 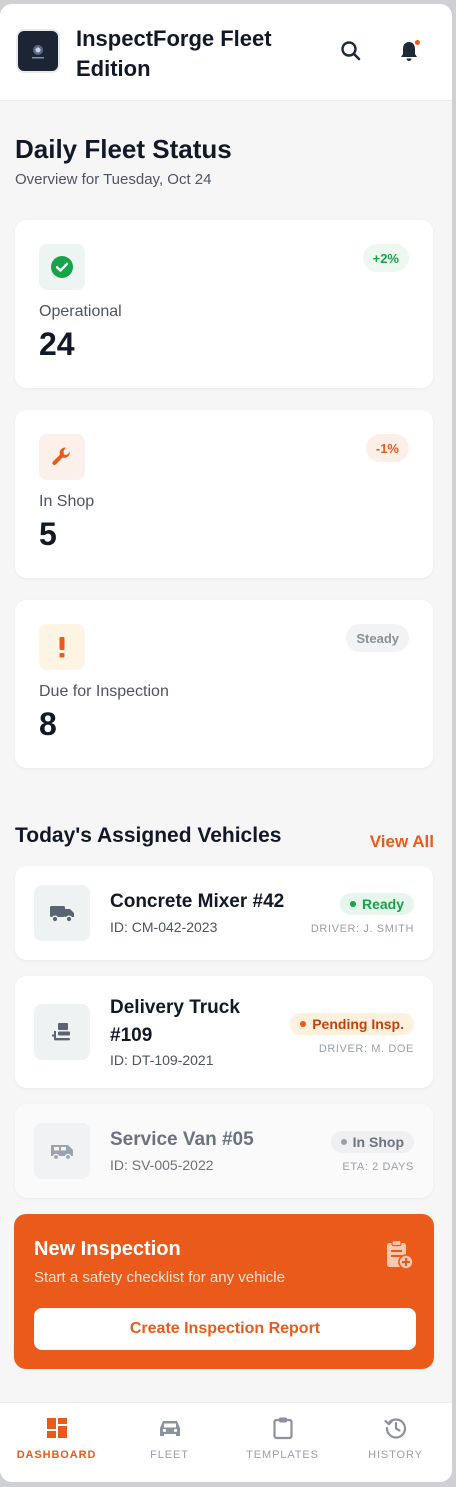 I want to click on vehicles-title: Today's Assigned Vehicles, so click(x=148, y=835).